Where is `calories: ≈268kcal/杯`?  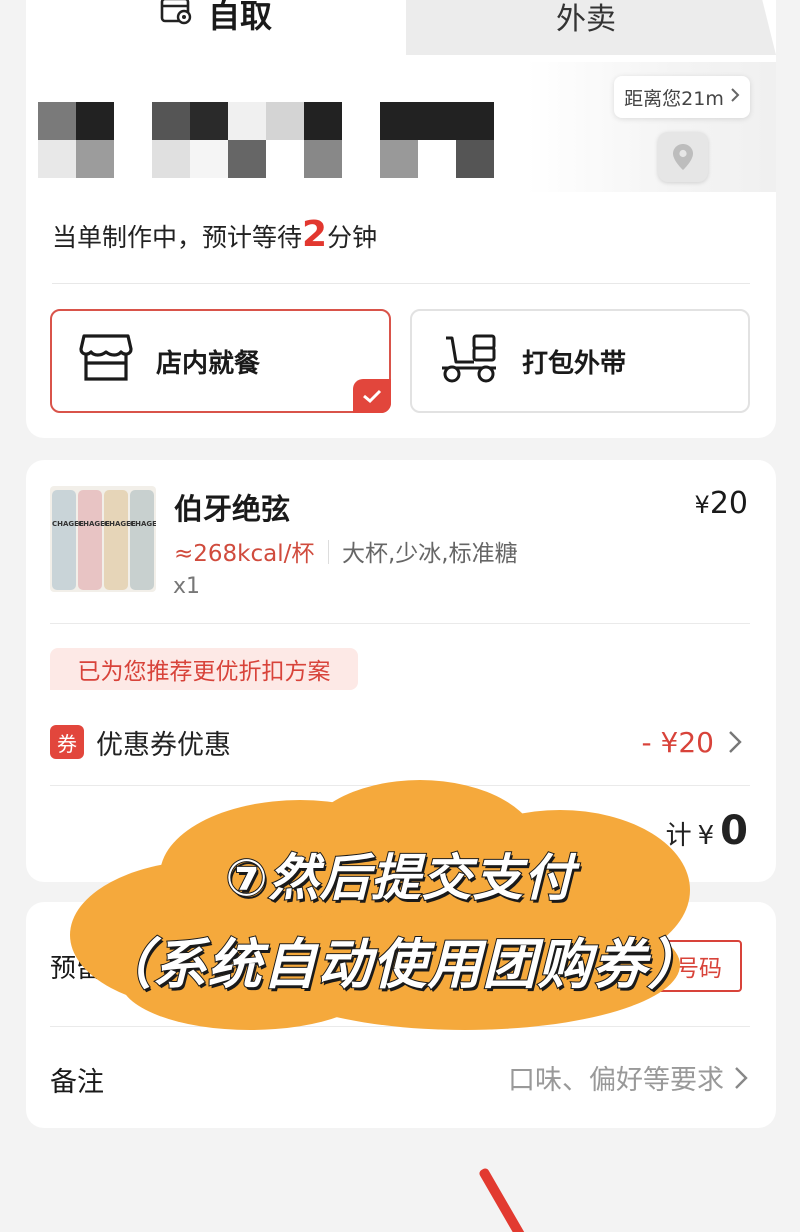
calories: ≈268kcal/杯 is located at coordinates (244, 554).